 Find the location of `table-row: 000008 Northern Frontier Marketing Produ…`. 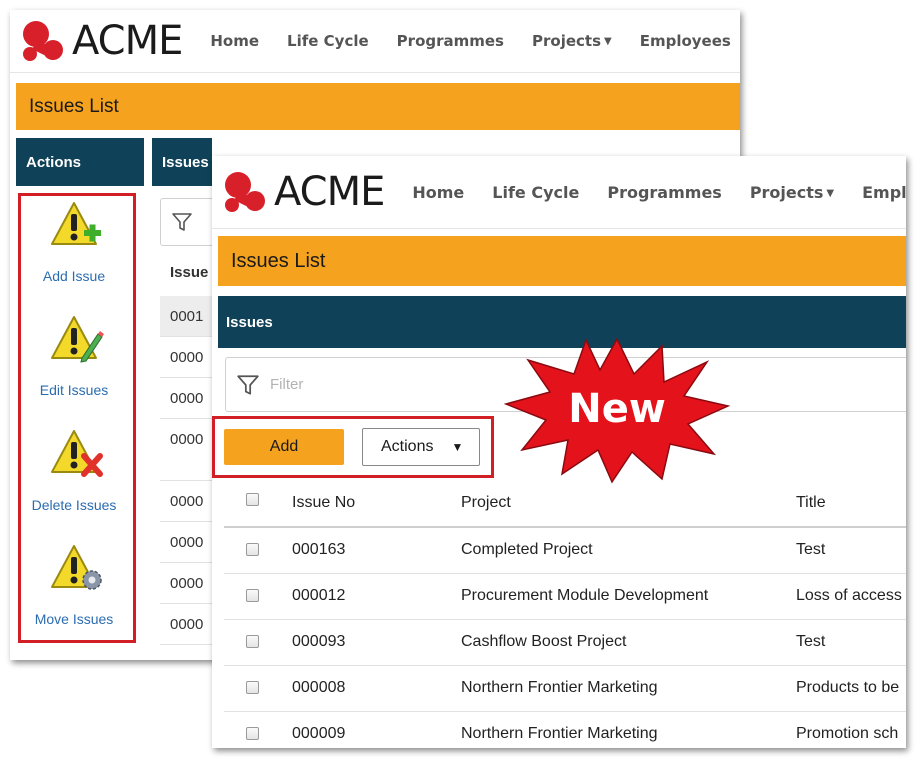

table-row: 000008 Northern Frontier Marketing Produ… is located at coordinates (565, 688).